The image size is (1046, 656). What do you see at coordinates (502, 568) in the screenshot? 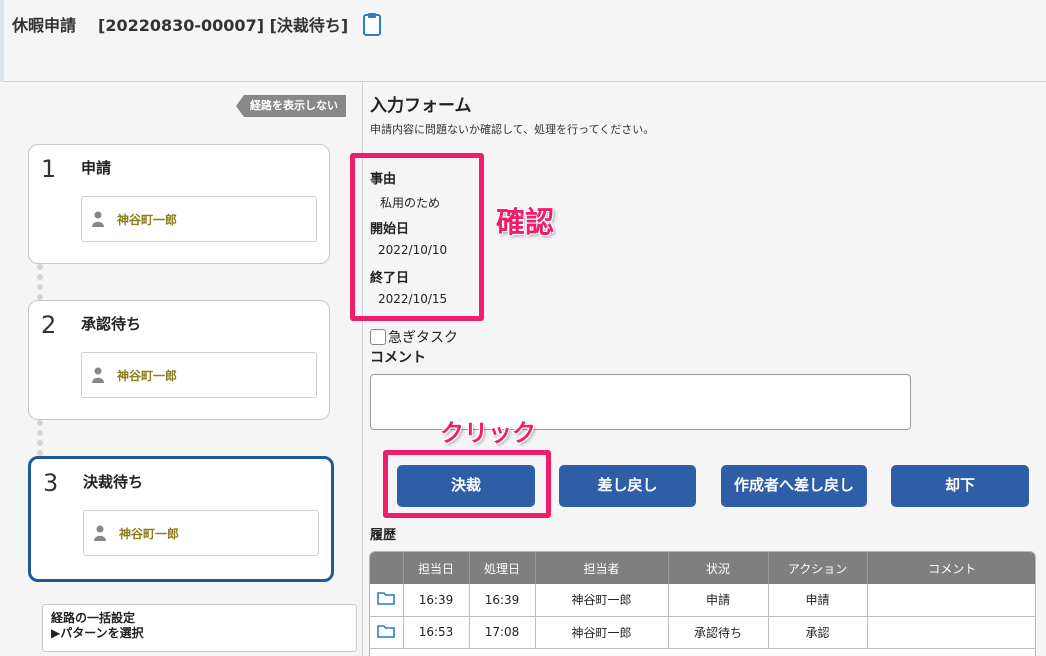
I see `column-header-processed-date: 処理日` at bounding box center [502, 568].